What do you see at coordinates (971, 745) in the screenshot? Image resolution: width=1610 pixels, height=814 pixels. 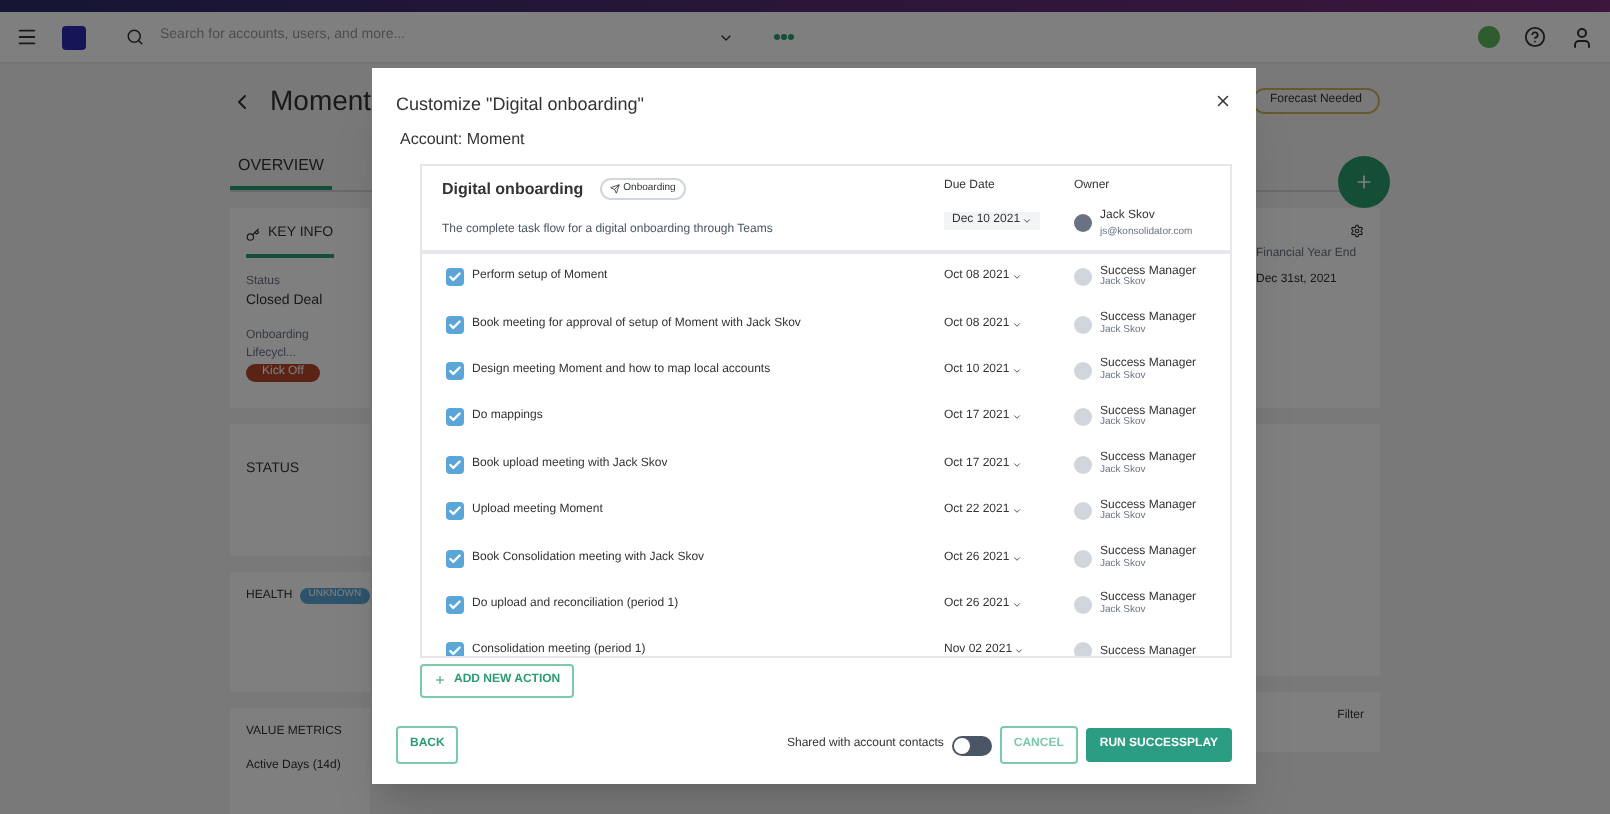 I see `share-toggle` at bounding box center [971, 745].